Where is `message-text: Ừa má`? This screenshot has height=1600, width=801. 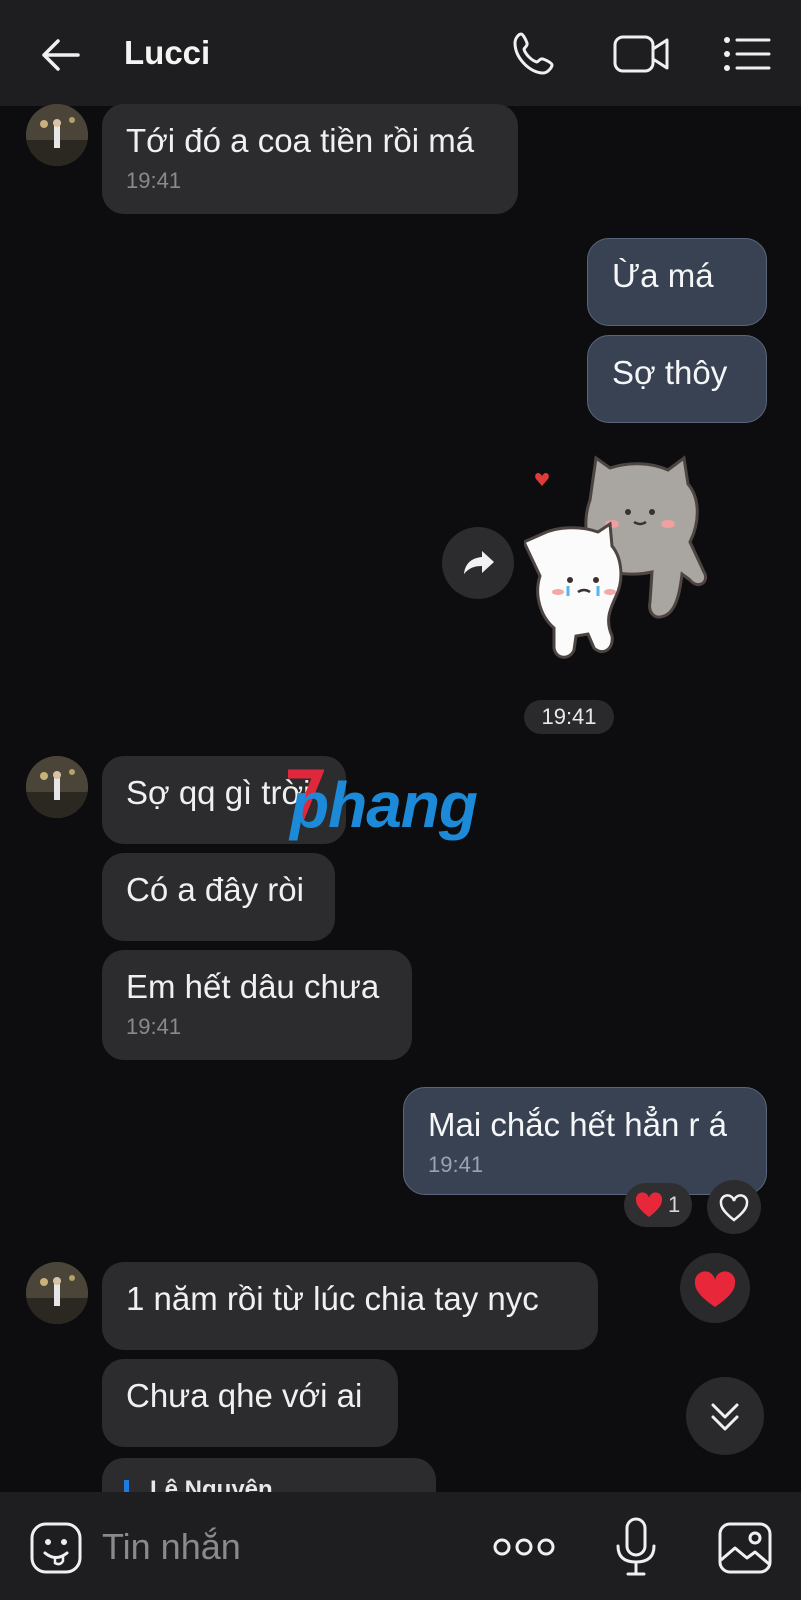
message-text: Ừa má is located at coordinates (663, 275).